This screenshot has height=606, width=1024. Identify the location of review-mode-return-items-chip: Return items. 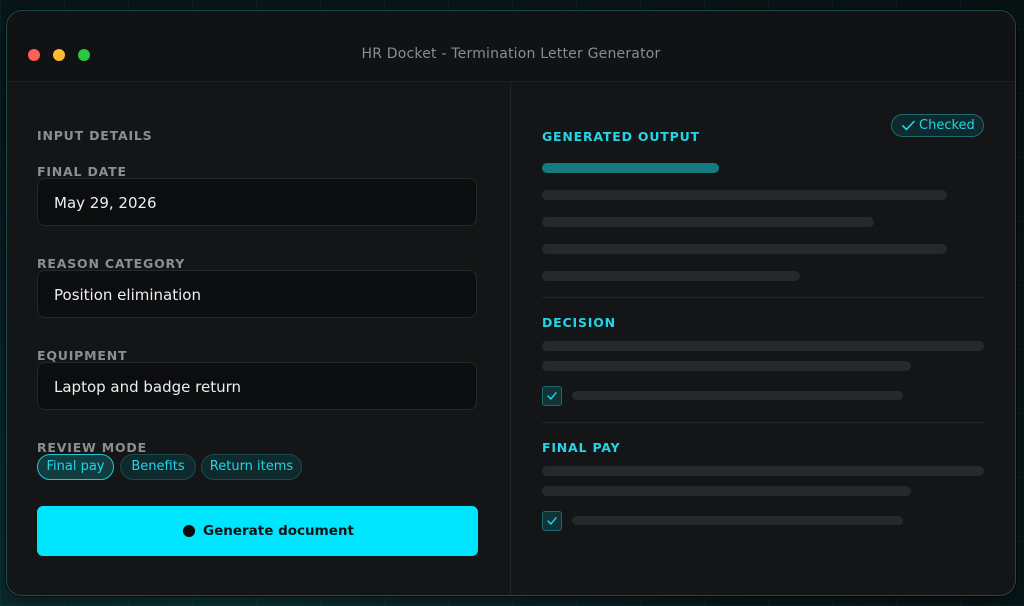
(251, 467).